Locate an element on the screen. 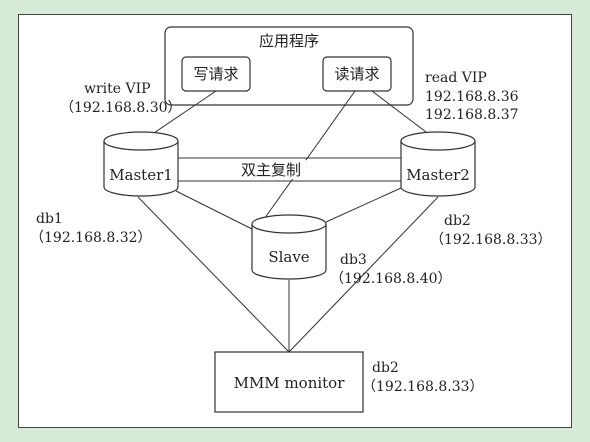 Image resolution: width=590 pixels, height=442 pixels. monitor-db-label: db2 is located at coordinates (385, 368).